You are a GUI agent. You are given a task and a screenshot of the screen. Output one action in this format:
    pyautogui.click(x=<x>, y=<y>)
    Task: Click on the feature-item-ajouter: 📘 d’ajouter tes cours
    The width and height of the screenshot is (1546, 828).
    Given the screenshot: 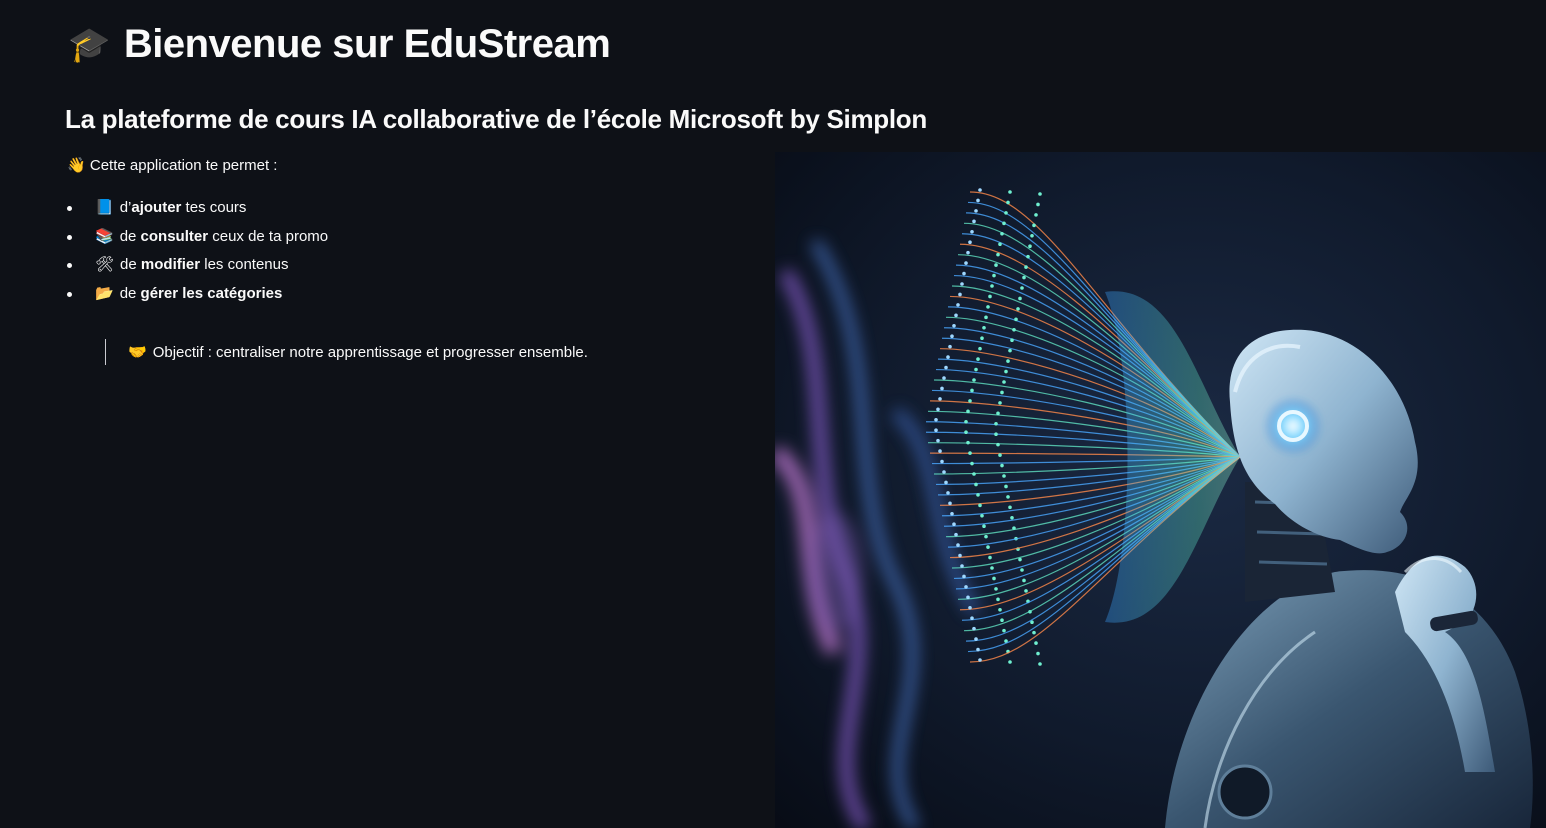 What is the action you would take?
    pyautogui.click(x=197, y=210)
    